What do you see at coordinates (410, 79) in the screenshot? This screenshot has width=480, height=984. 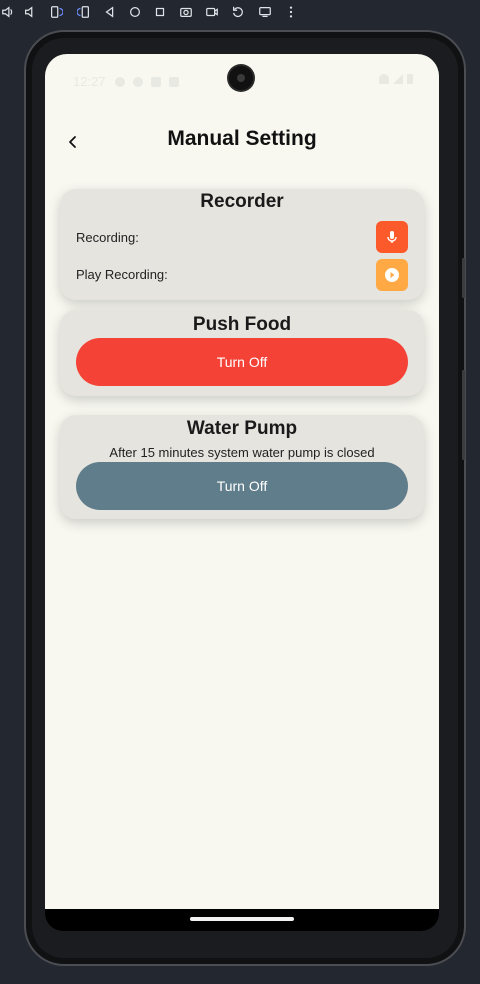 I see `battery-icon` at bounding box center [410, 79].